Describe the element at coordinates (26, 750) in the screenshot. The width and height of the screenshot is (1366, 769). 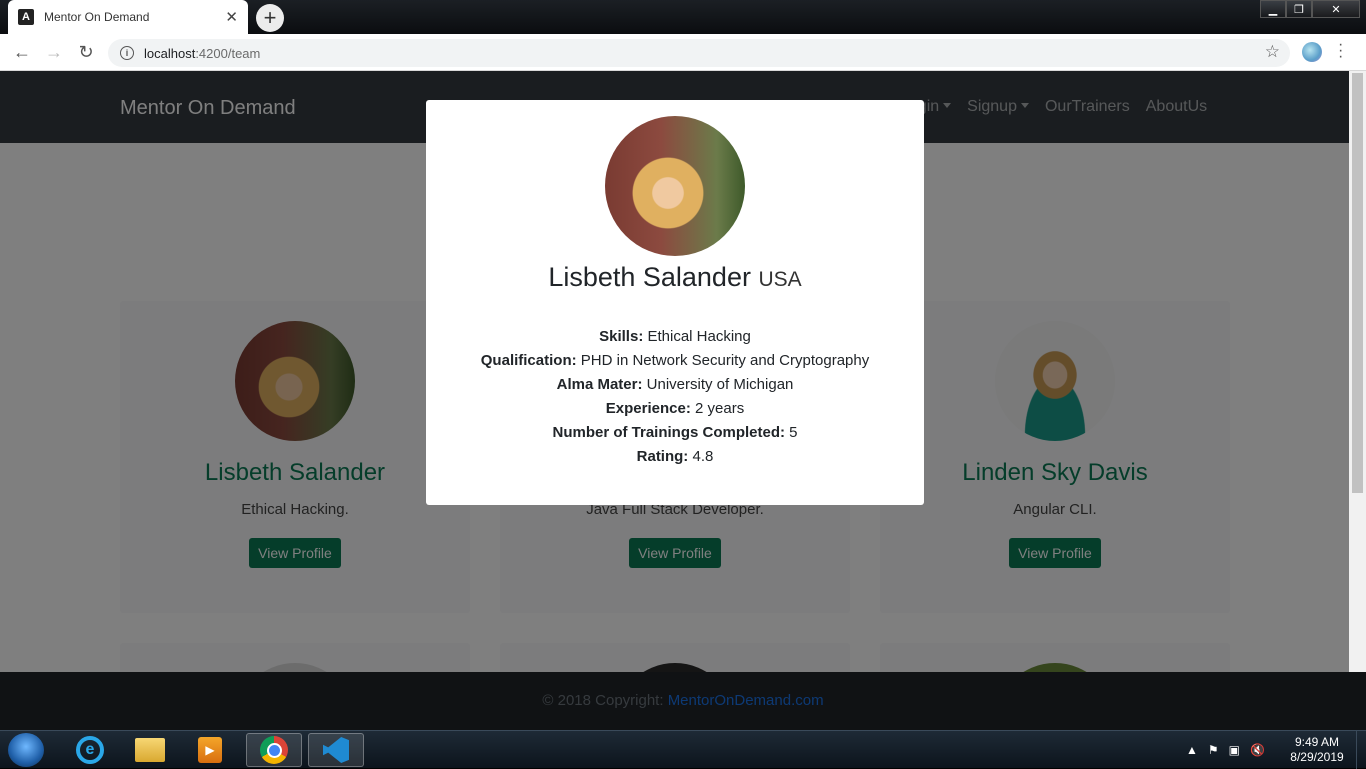
I see `windows-start-icon` at that location.